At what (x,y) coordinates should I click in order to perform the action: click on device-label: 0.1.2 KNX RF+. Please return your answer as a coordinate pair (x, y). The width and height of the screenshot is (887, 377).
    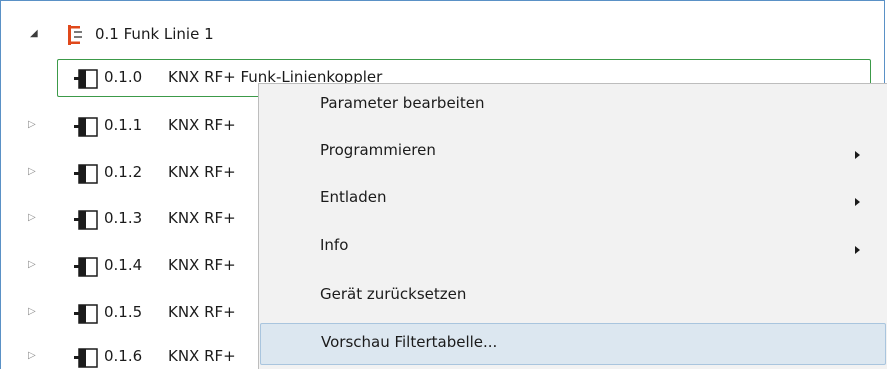
    Looking at the image, I should click on (170, 172).